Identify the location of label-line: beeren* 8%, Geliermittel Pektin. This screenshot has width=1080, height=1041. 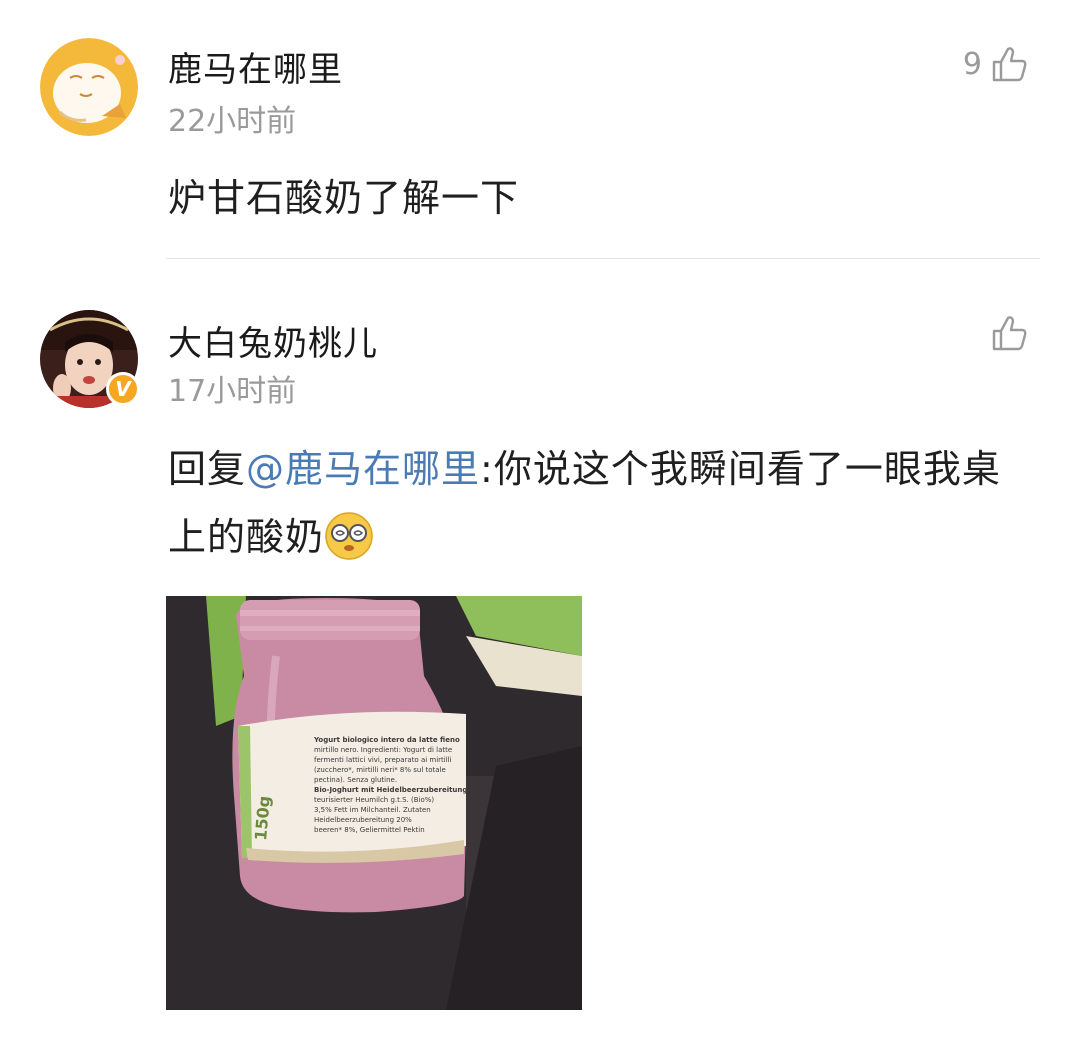
(369, 830).